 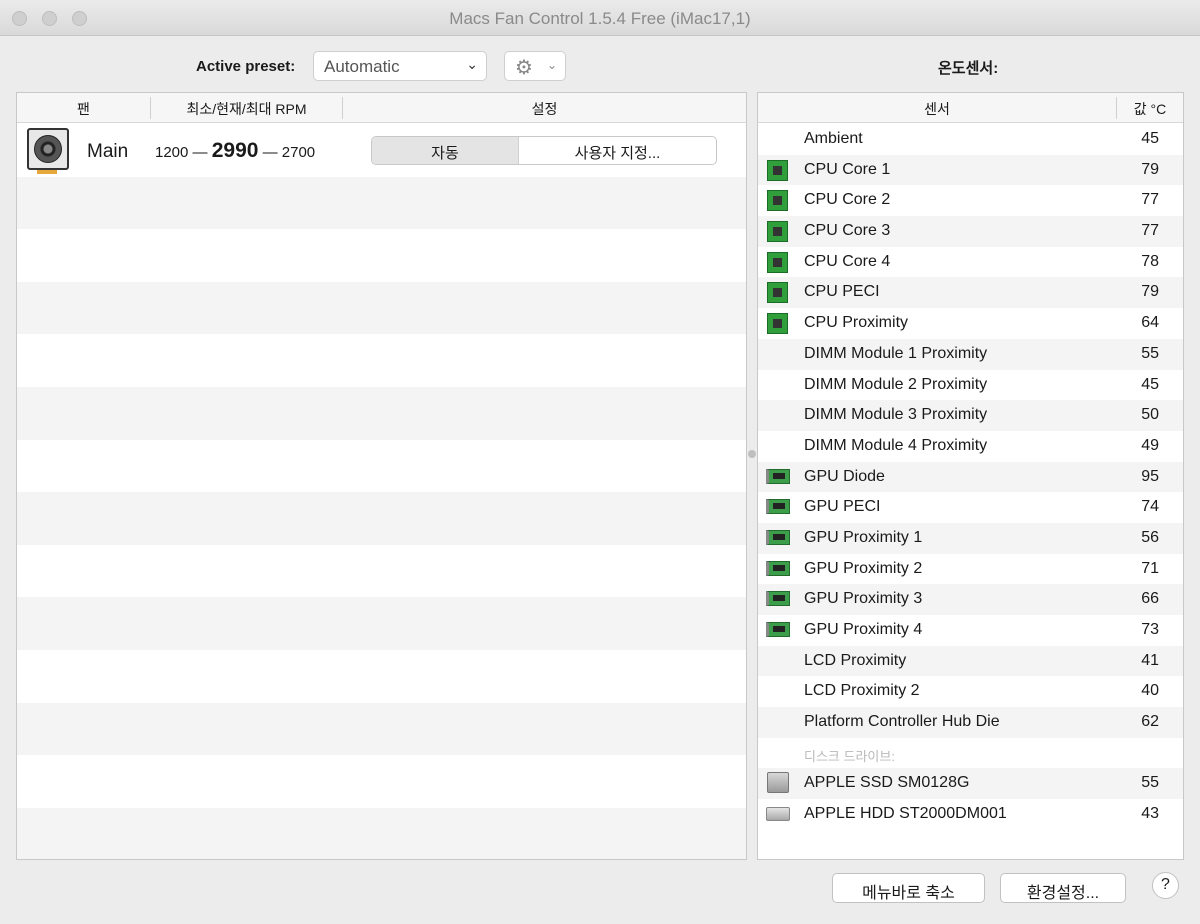 What do you see at coordinates (535, 66) in the screenshot?
I see `preset-options-button: ⚙ ⌄` at bounding box center [535, 66].